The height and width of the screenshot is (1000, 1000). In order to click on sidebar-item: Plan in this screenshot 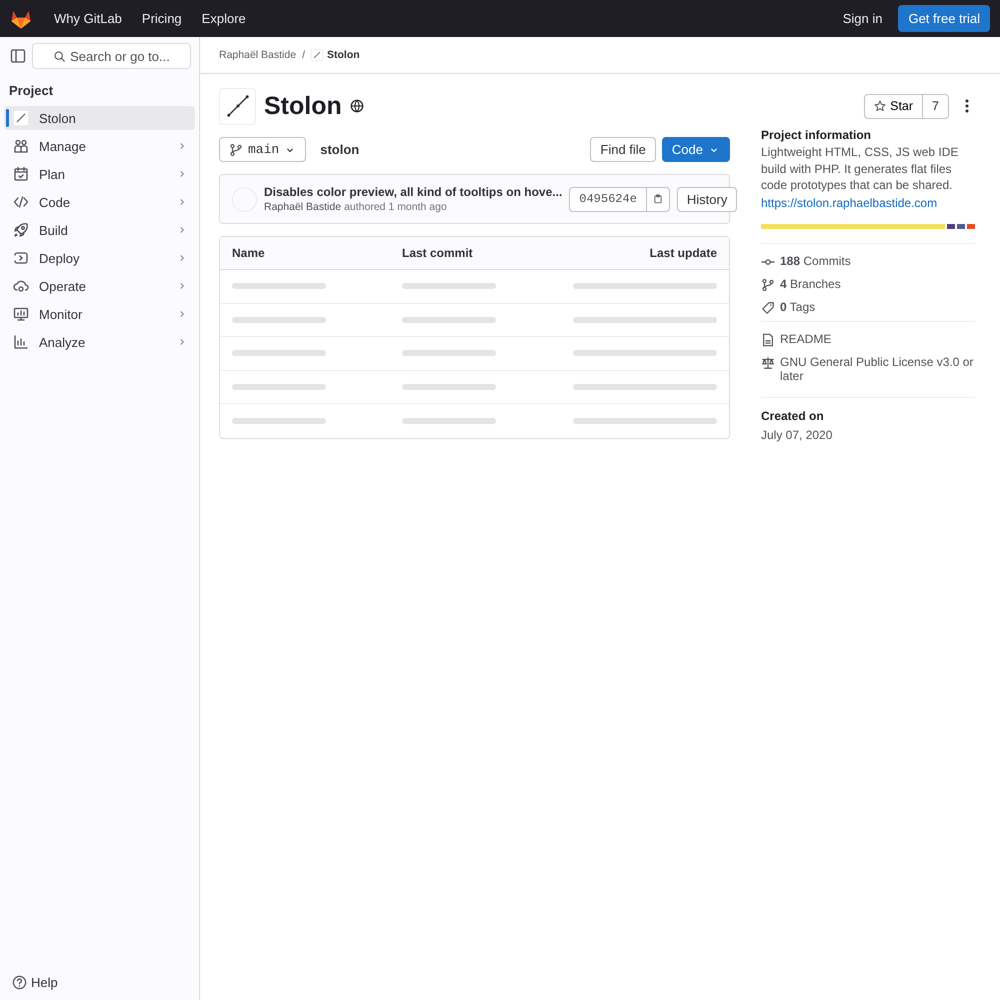, I will do `click(99, 174)`.